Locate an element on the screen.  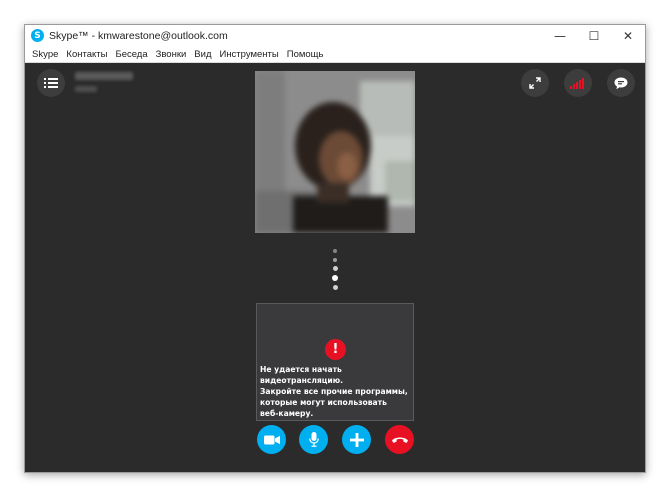
maximize-button: ☐ is located at coordinates (594, 35).